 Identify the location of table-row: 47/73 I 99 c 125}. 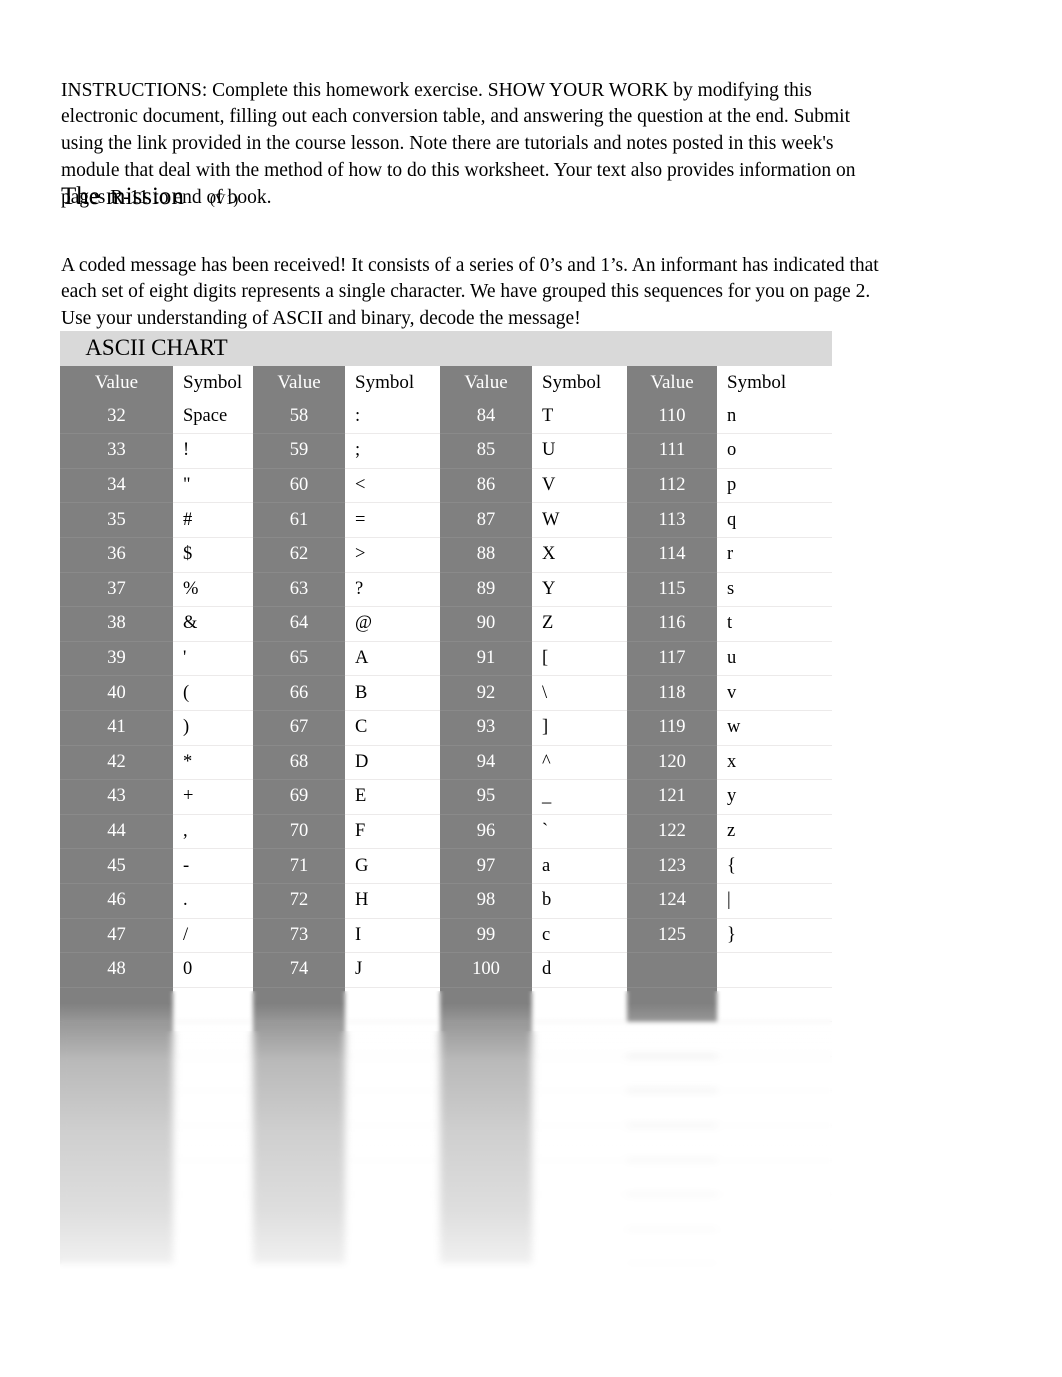
(446, 936).